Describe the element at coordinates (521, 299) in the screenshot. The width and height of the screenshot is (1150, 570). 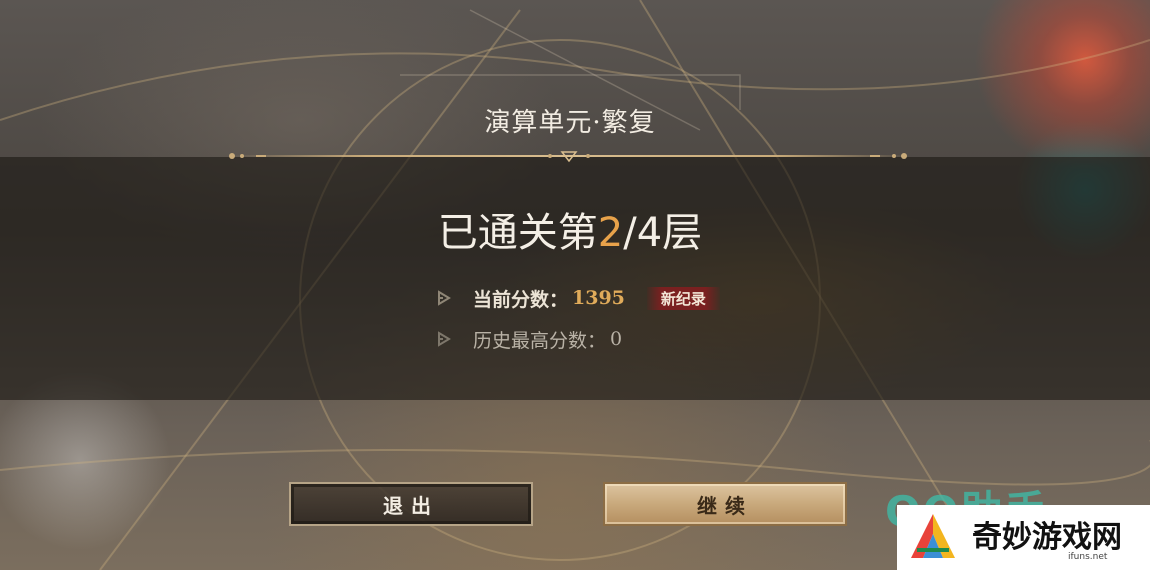
I see `current-score-label: 当前分数：` at that location.